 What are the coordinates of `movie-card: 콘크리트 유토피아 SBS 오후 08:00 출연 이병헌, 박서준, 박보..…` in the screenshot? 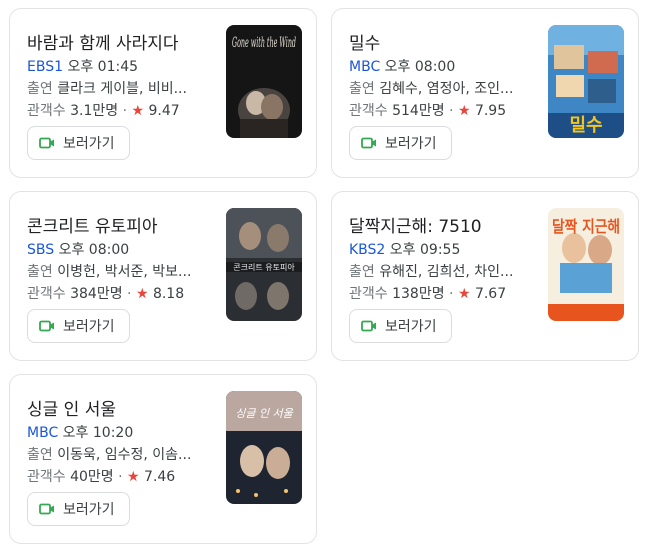 It's located at (163, 276).